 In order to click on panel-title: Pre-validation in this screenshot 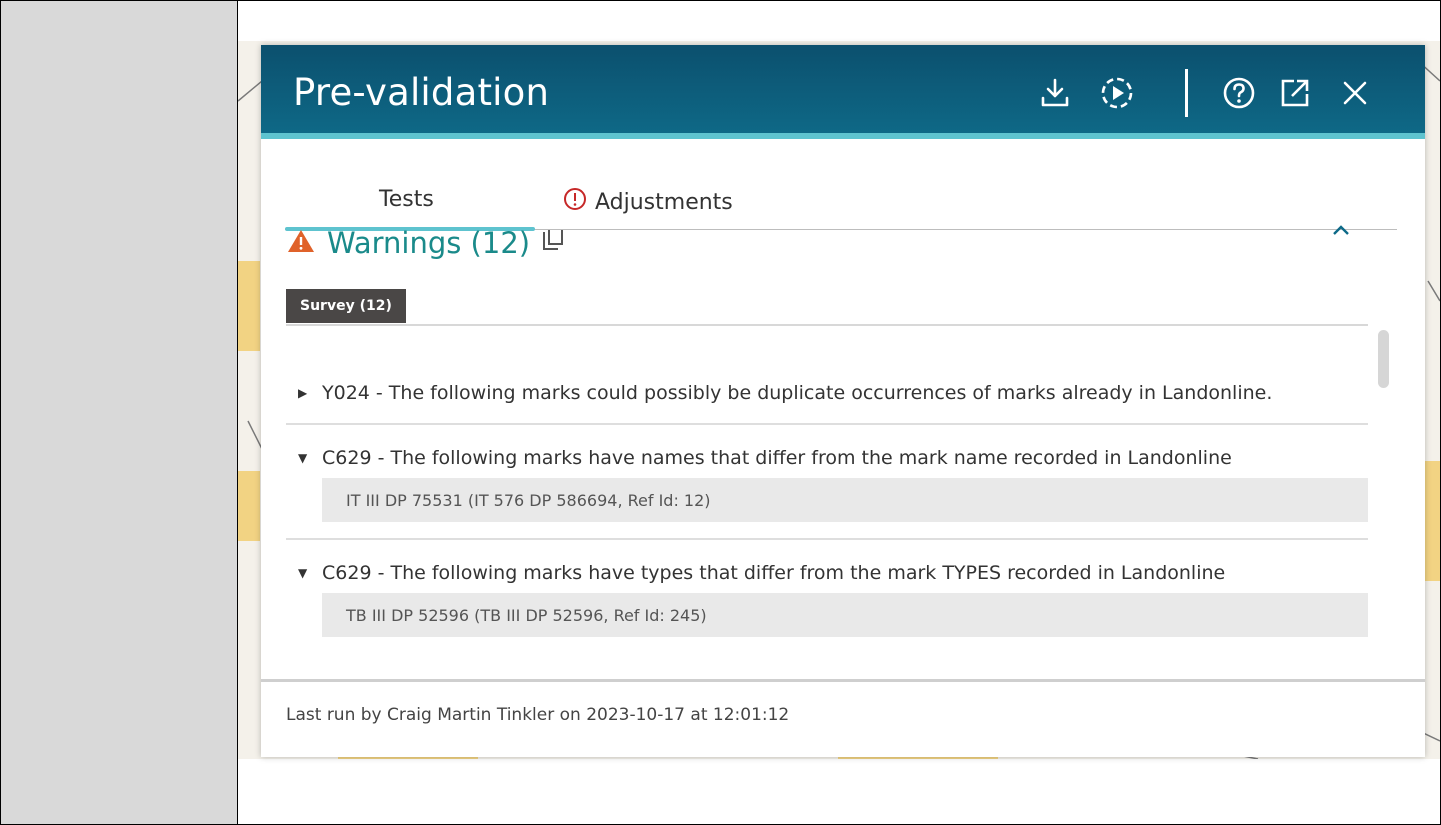, I will do `click(421, 92)`.